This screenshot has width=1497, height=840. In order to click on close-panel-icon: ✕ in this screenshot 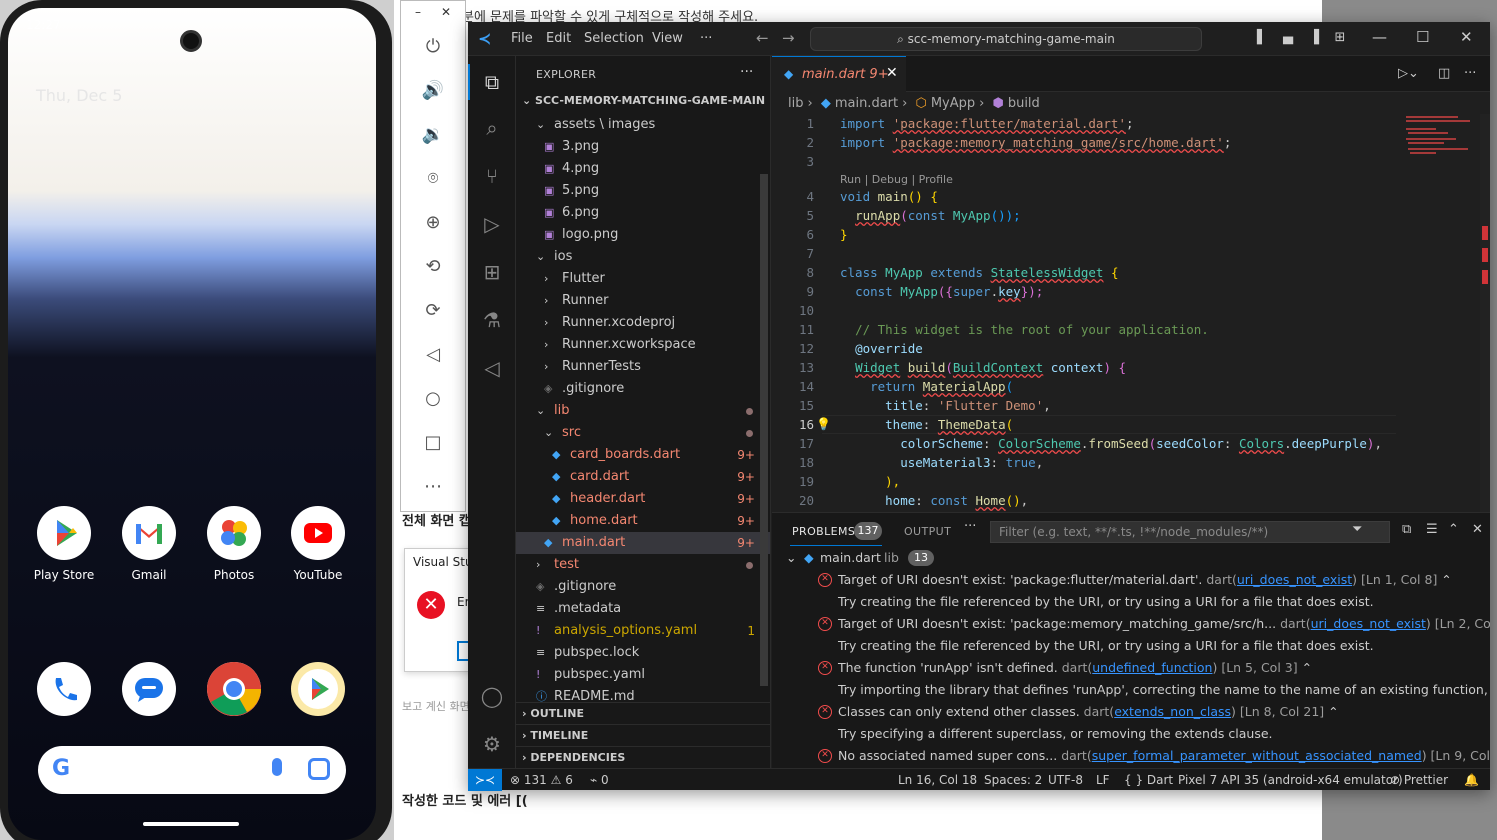, I will do `click(1477, 529)`.